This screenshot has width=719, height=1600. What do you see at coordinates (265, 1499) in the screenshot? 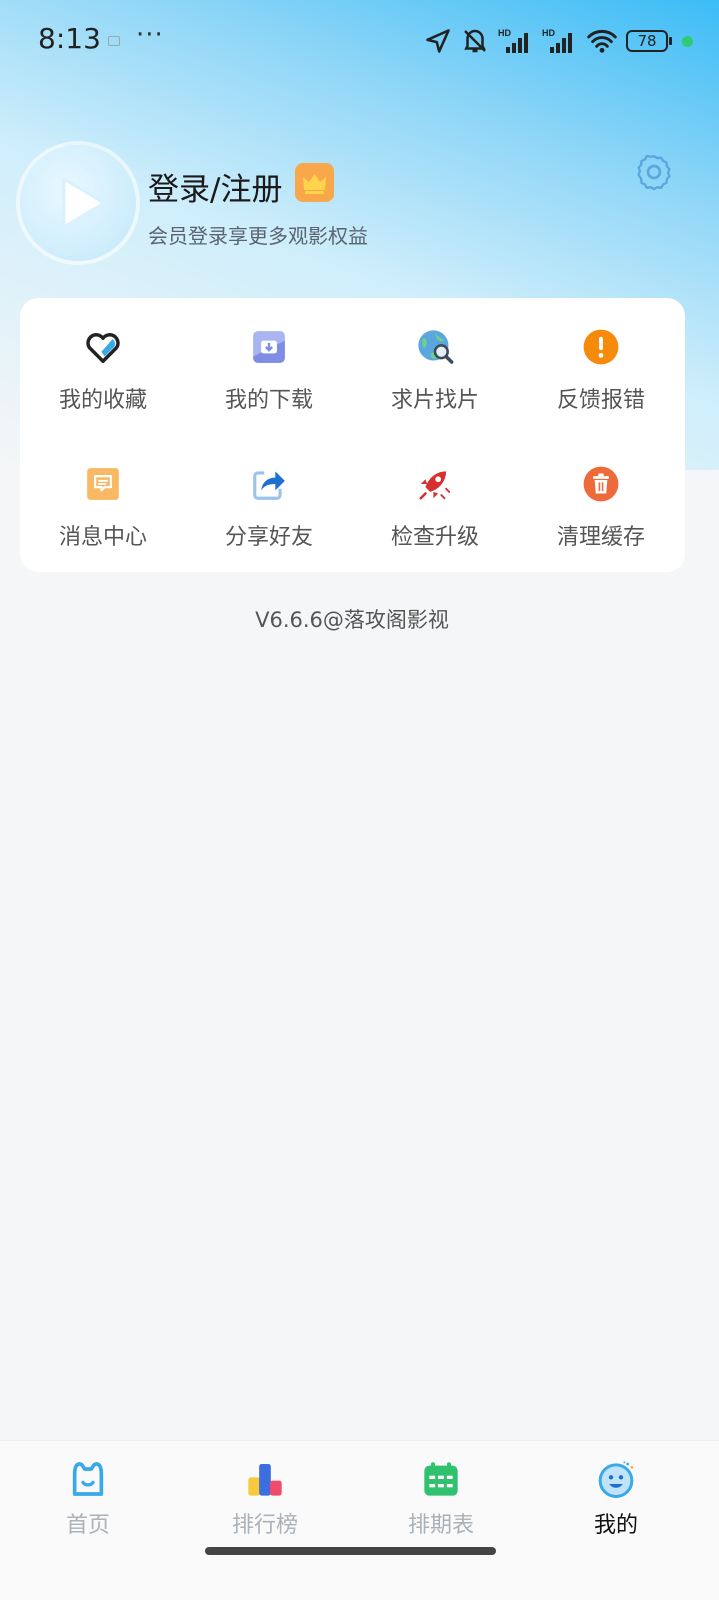
I see `tab-ranking: 排行榜` at bounding box center [265, 1499].